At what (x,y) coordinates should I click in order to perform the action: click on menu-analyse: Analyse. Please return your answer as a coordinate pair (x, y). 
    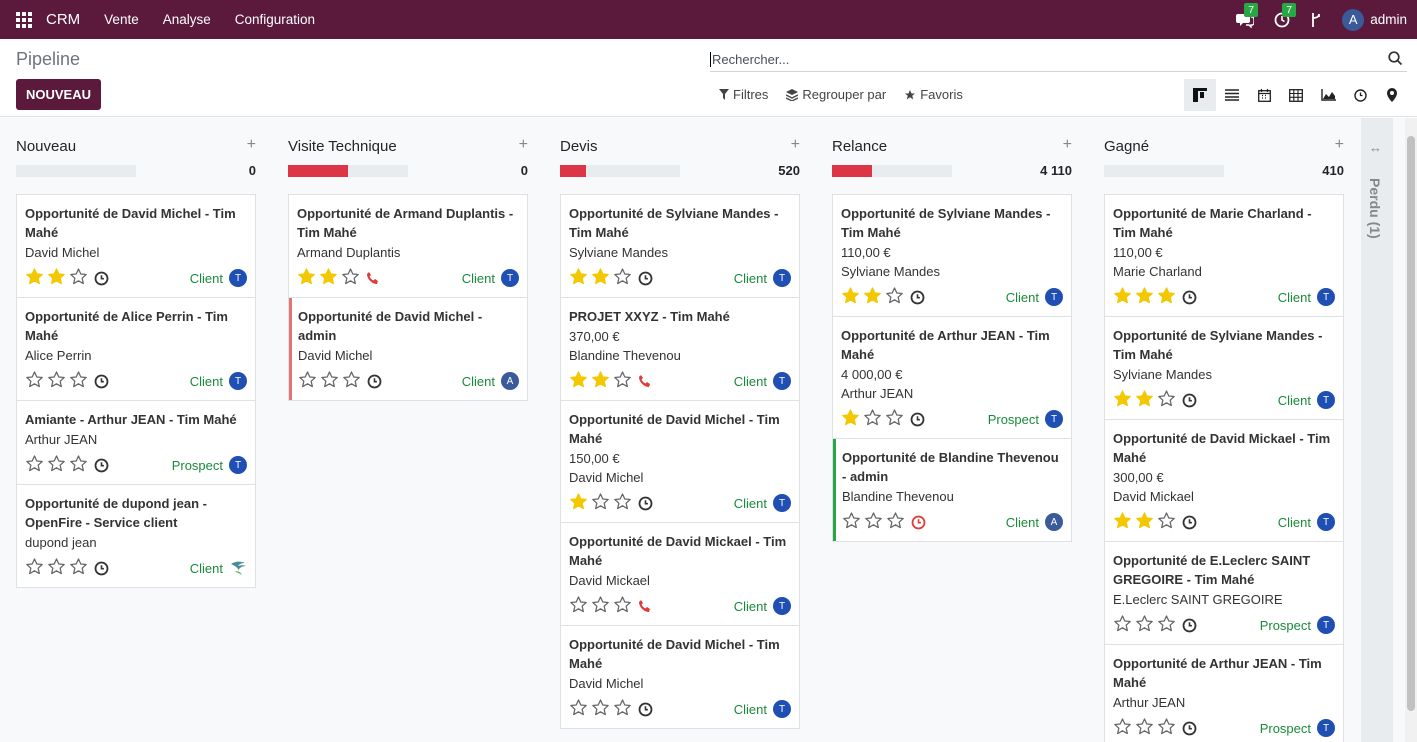
    Looking at the image, I should click on (187, 19).